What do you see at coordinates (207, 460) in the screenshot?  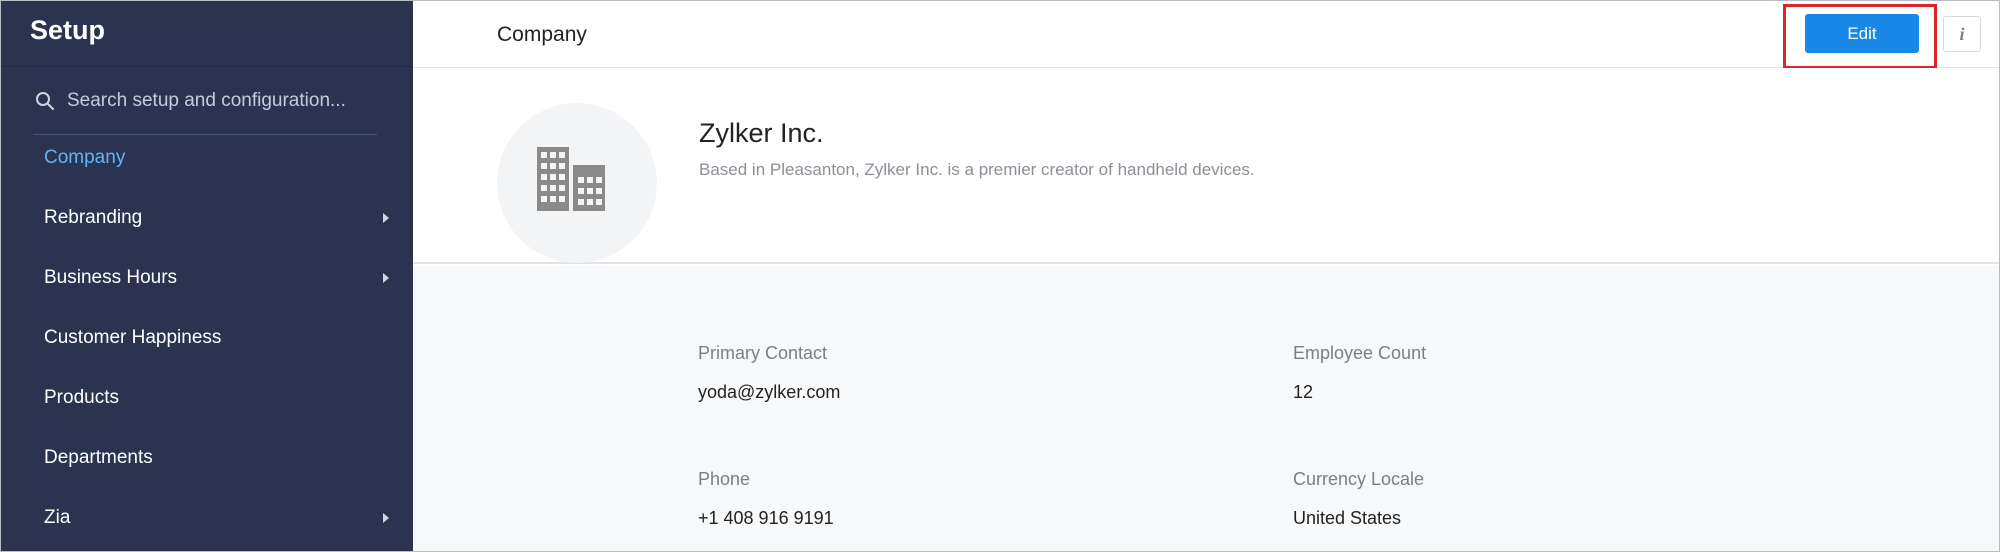 I see `sidebar-item-departments: Departments` at bounding box center [207, 460].